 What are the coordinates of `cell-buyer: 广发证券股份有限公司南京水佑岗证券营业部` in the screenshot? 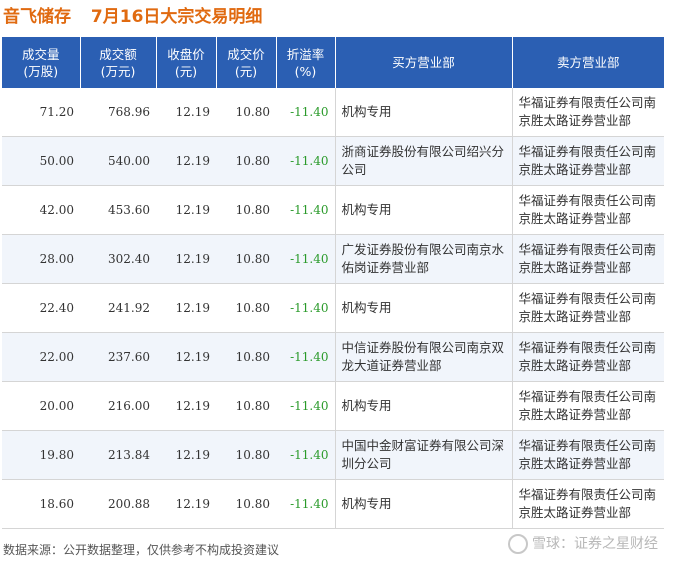 It's located at (423, 259).